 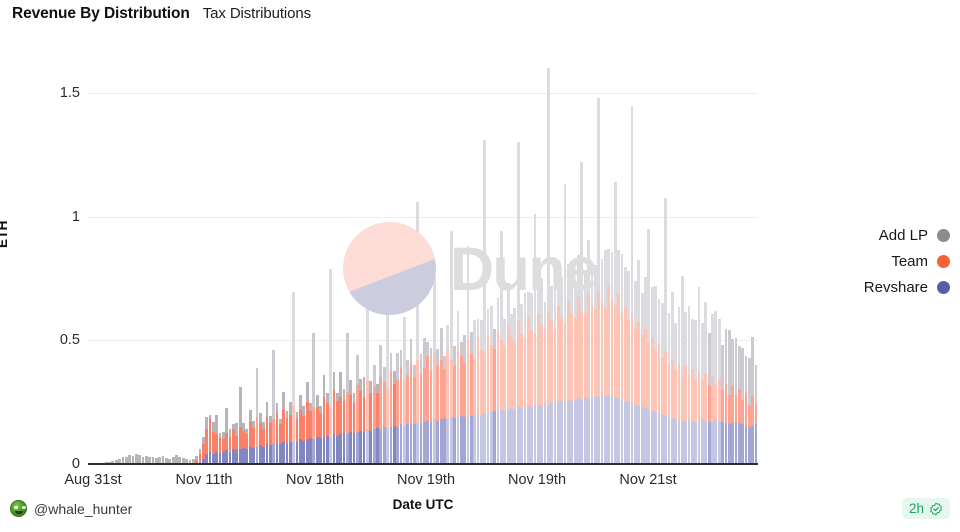 I want to click on author-handle: @whale_hunter, so click(x=83, y=509).